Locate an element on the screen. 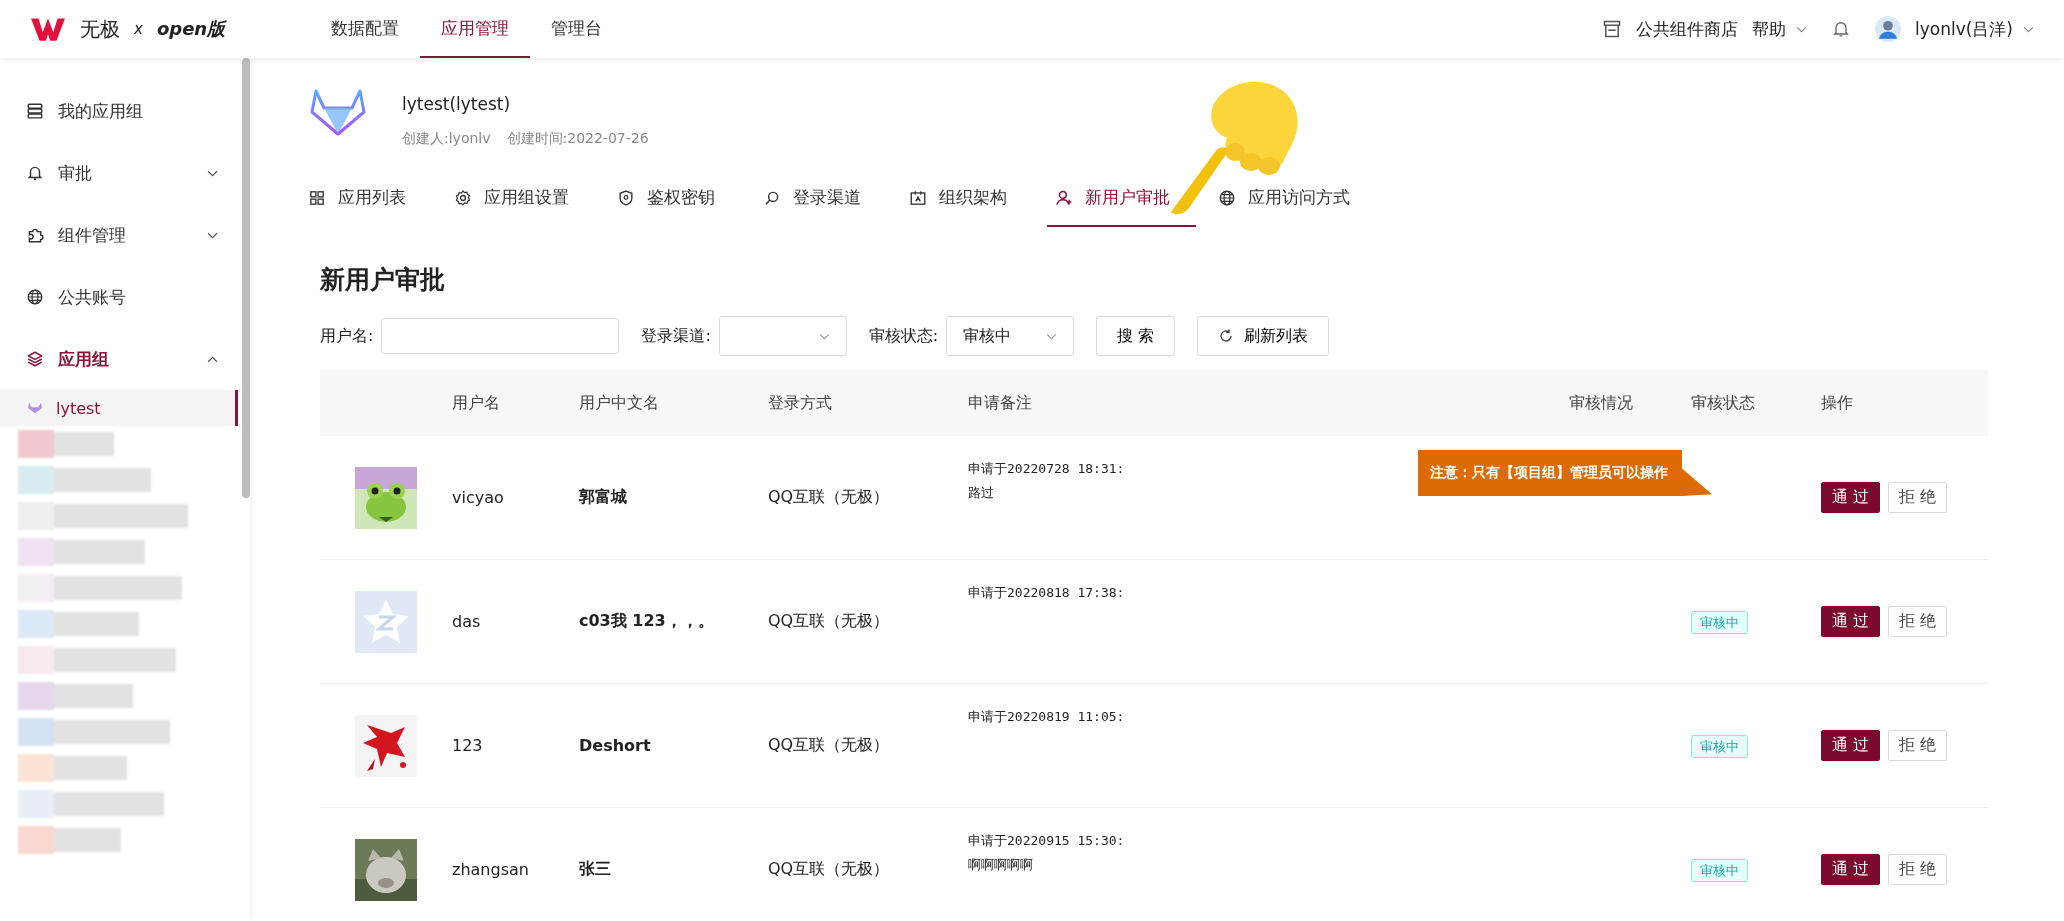  brand-separator: x is located at coordinates (138, 29).